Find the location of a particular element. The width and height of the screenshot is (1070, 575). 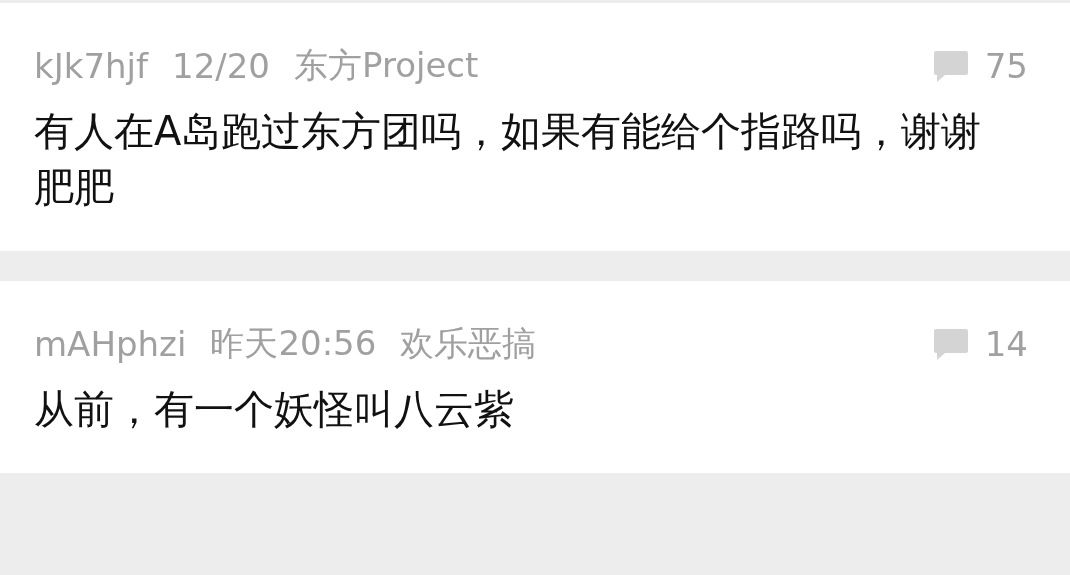

board-name: 东方Project is located at coordinates (386, 65).